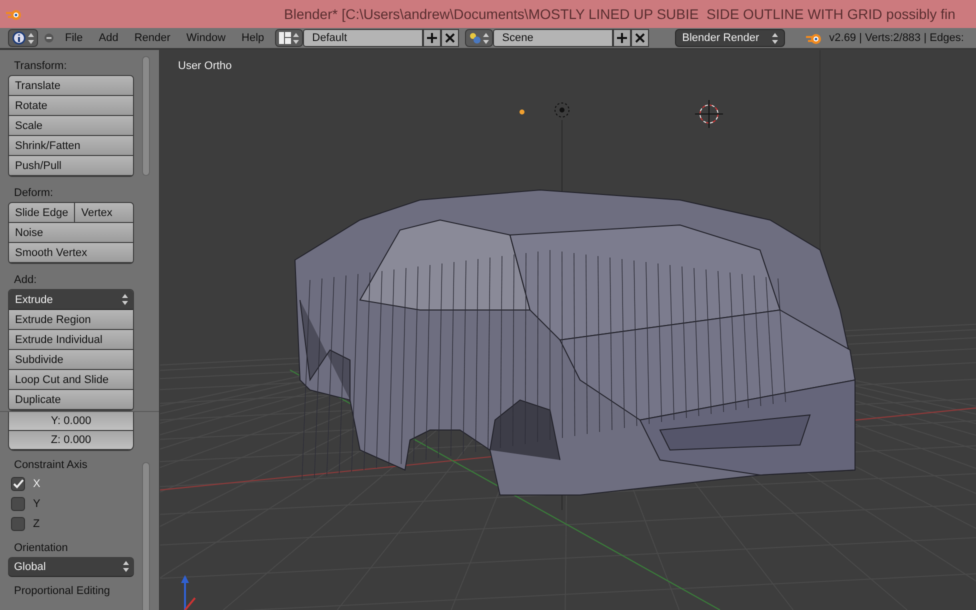  What do you see at coordinates (71, 233) in the screenshot?
I see `tool-button: Noise` at bounding box center [71, 233].